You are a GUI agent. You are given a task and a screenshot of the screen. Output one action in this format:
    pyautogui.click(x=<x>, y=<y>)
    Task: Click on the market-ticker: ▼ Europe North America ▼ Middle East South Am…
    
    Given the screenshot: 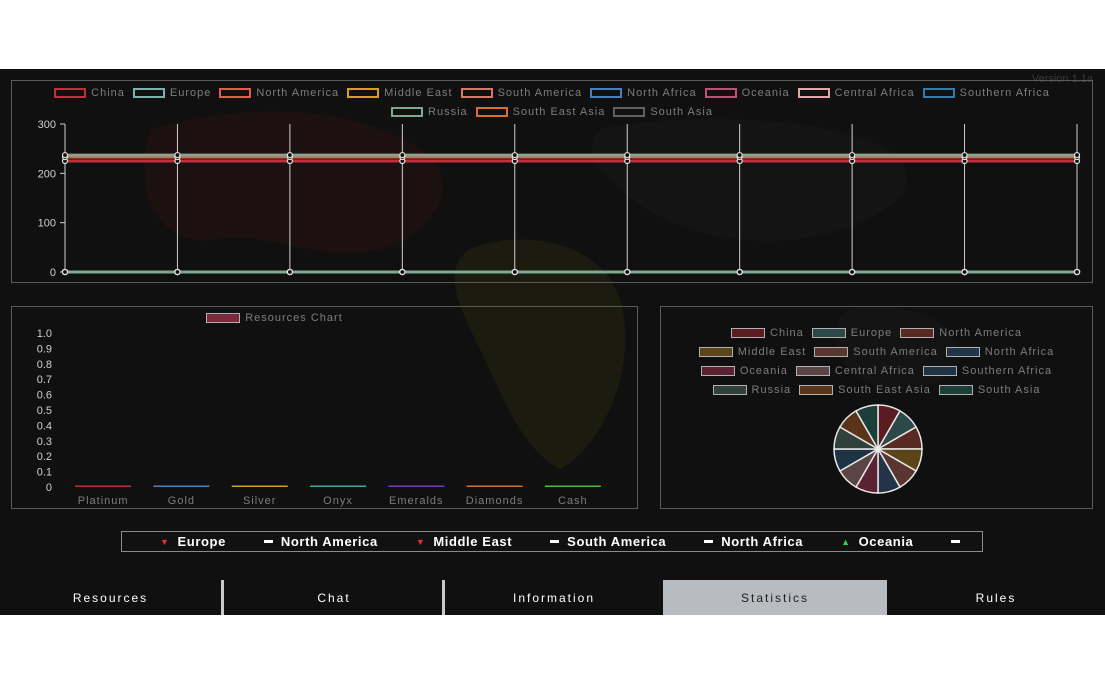 What is the action you would take?
    pyautogui.click(x=552, y=541)
    